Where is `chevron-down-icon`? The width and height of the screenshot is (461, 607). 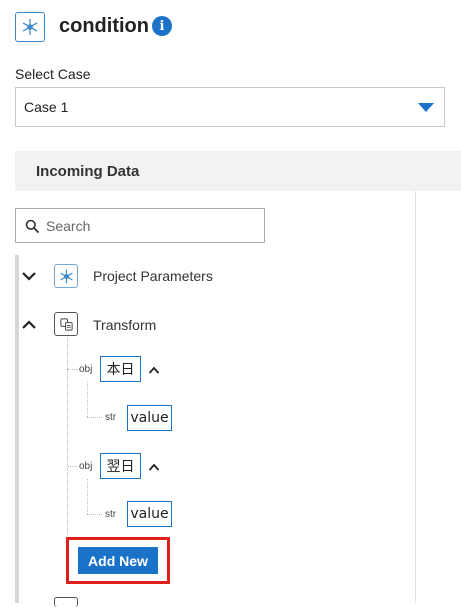
chevron-down-icon is located at coordinates (29, 278).